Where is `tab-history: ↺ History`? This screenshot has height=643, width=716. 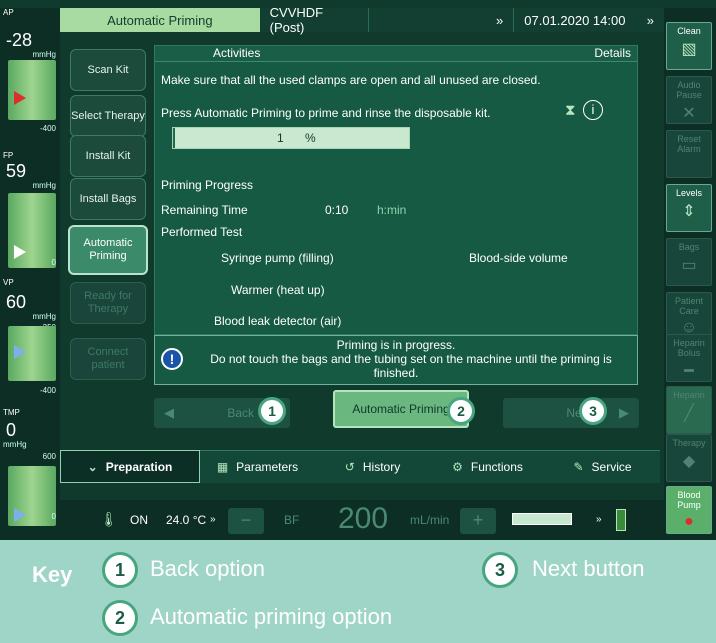 tab-history: ↺ History is located at coordinates (372, 466).